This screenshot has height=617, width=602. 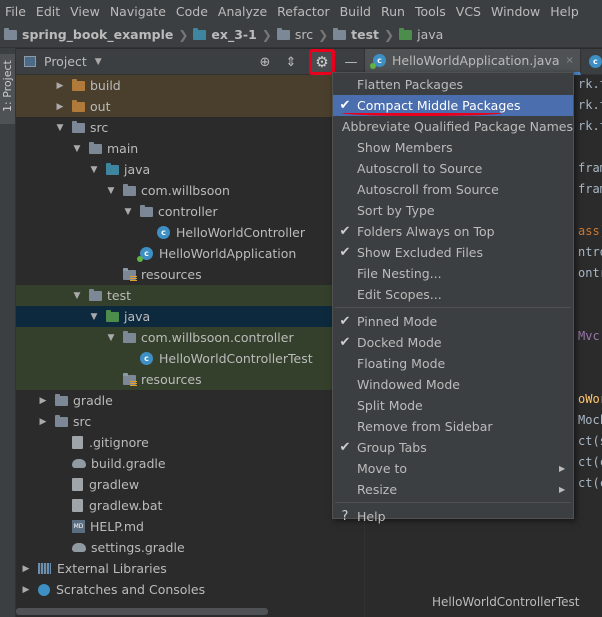 What do you see at coordinates (570, 60) in the screenshot?
I see `close-icon: ×` at bounding box center [570, 60].